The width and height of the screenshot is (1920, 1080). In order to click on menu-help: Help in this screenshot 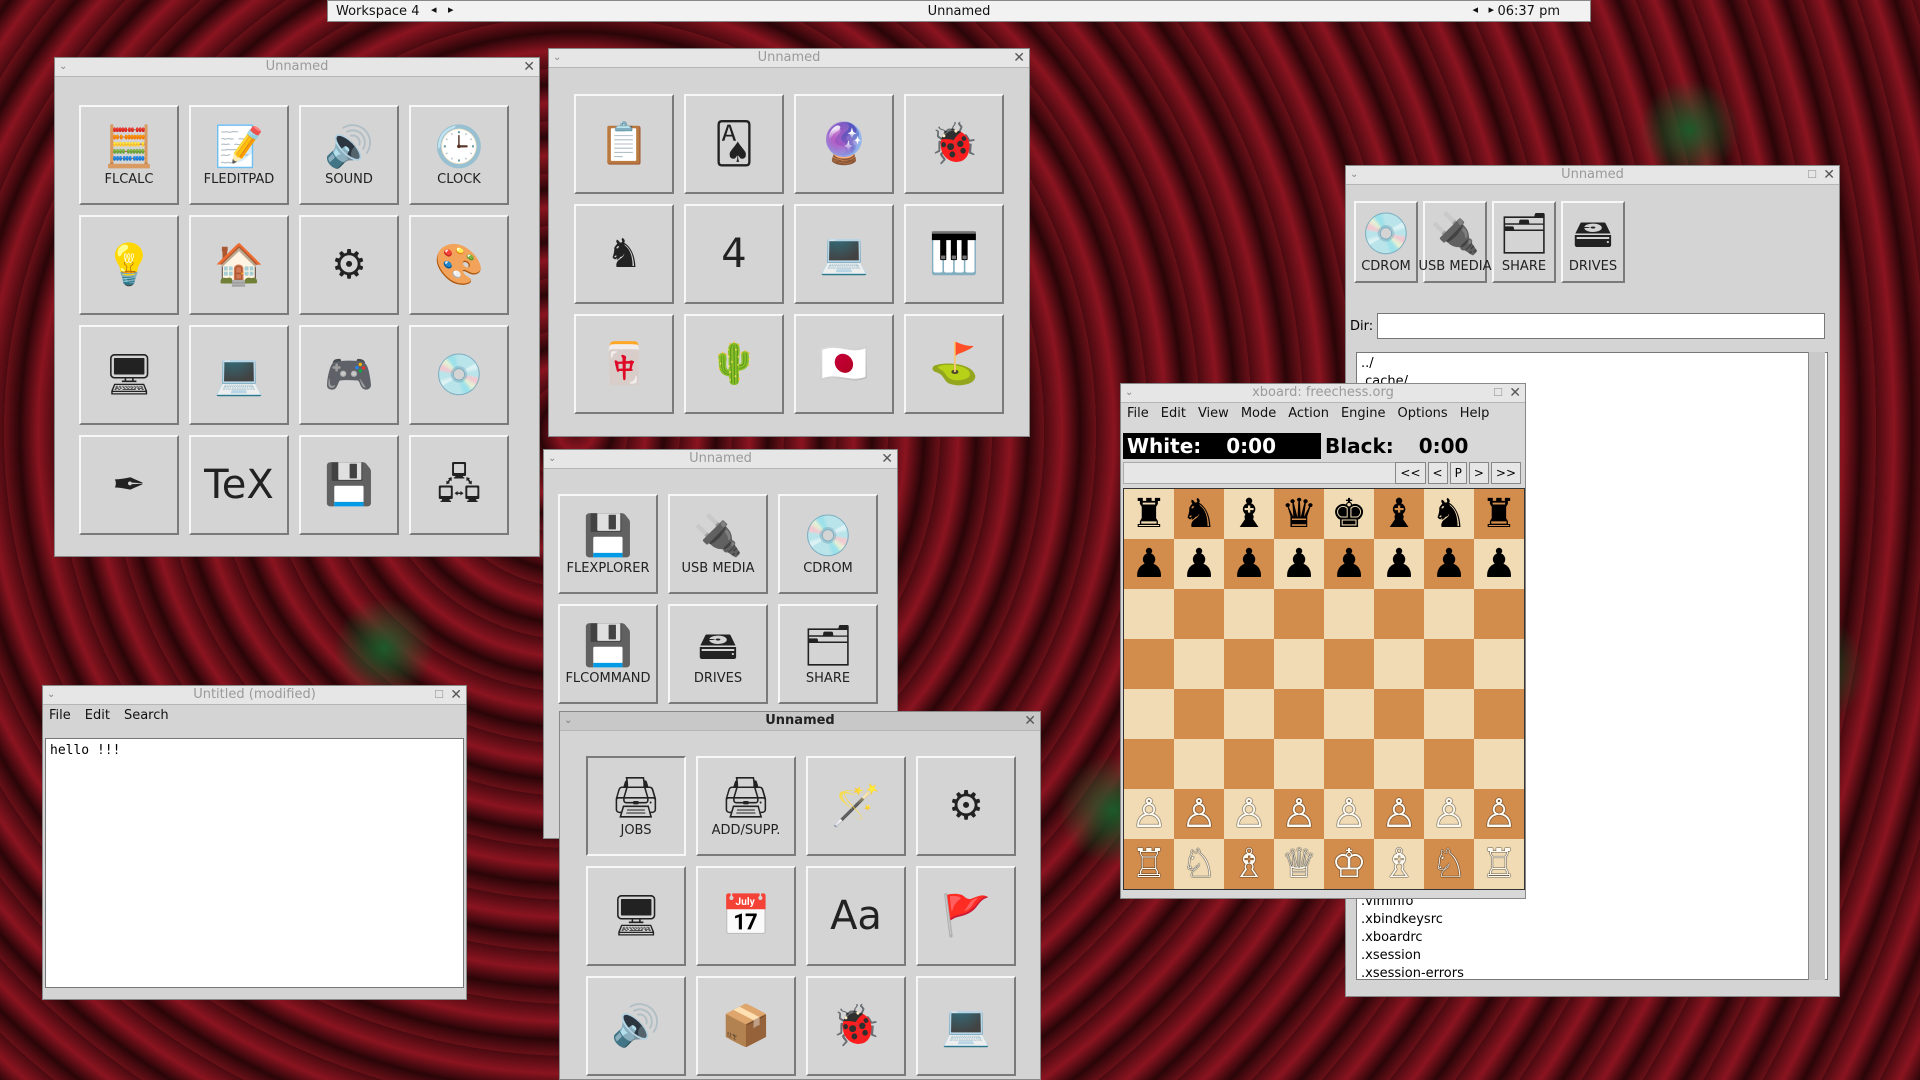, I will do `click(1475, 415)`.